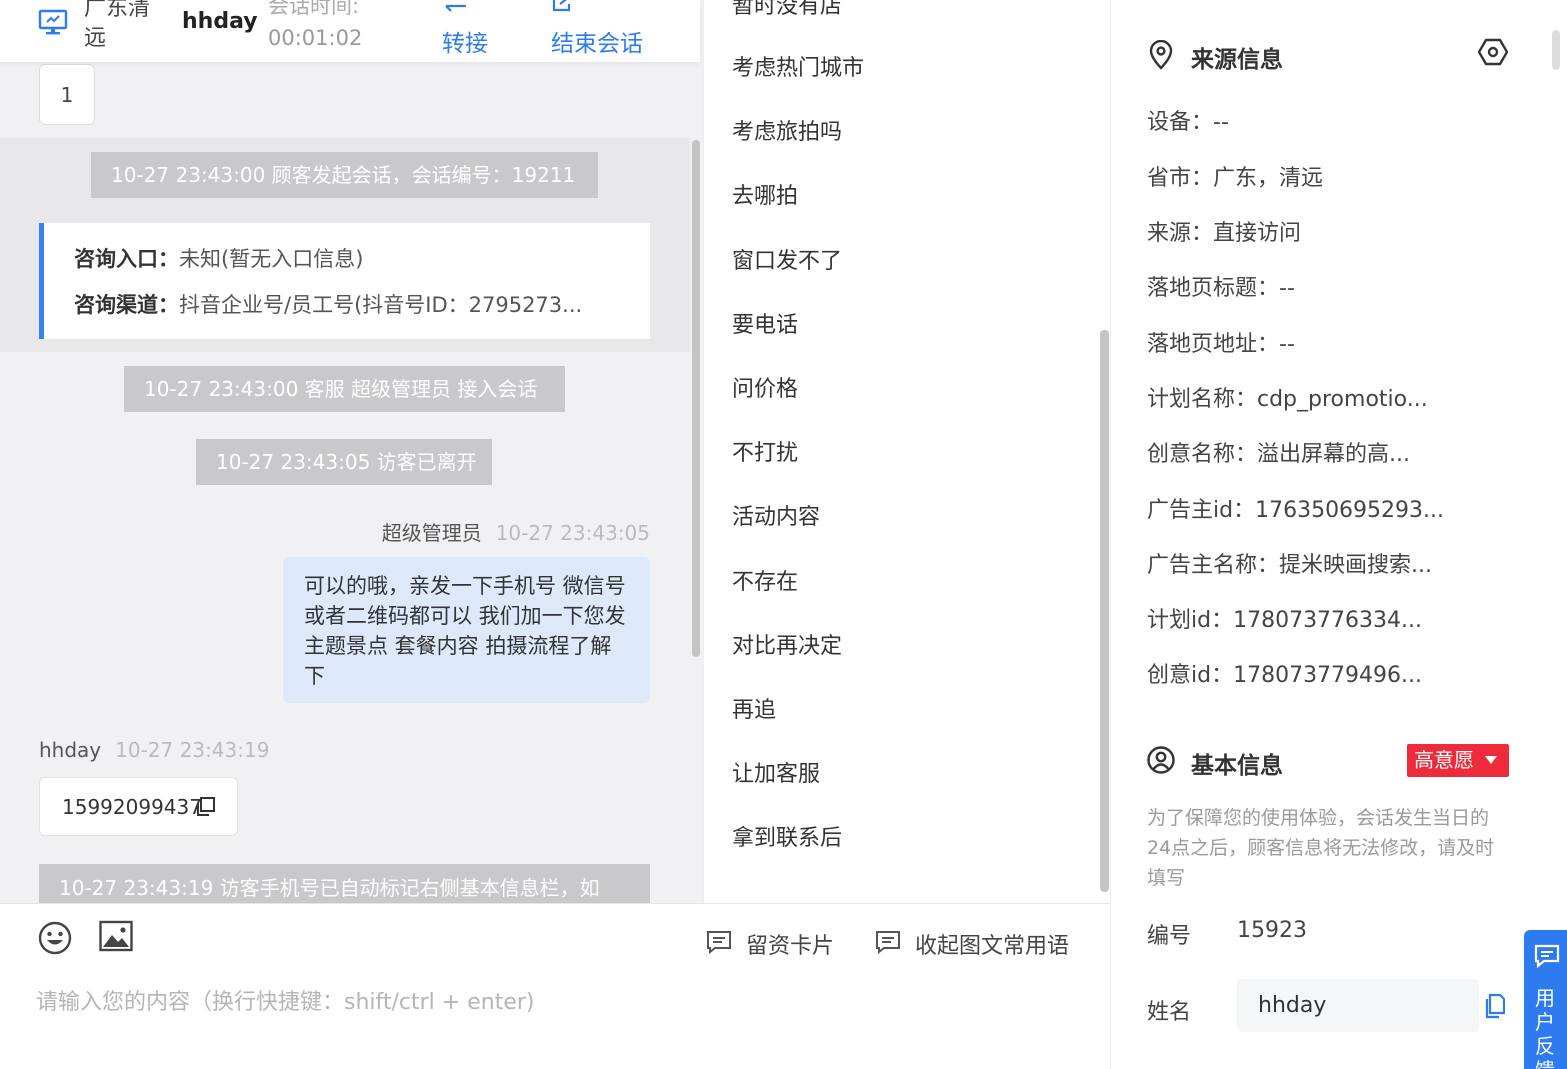  I want to click on visitor-phone: 15992099437, so click(132, 807).